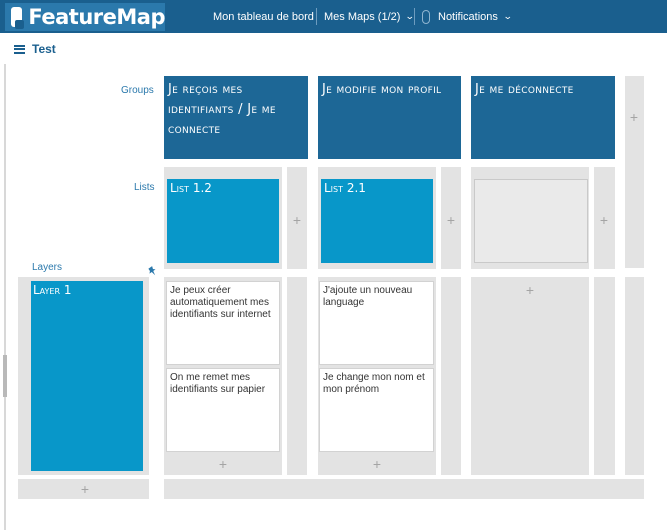 Image resolution: width=667 pixels, height=530 pixels. What do you see at coordinates (144, 187) in the screenshot?
I see `lists-row-label: Lists` at bounding box center [144, 187].